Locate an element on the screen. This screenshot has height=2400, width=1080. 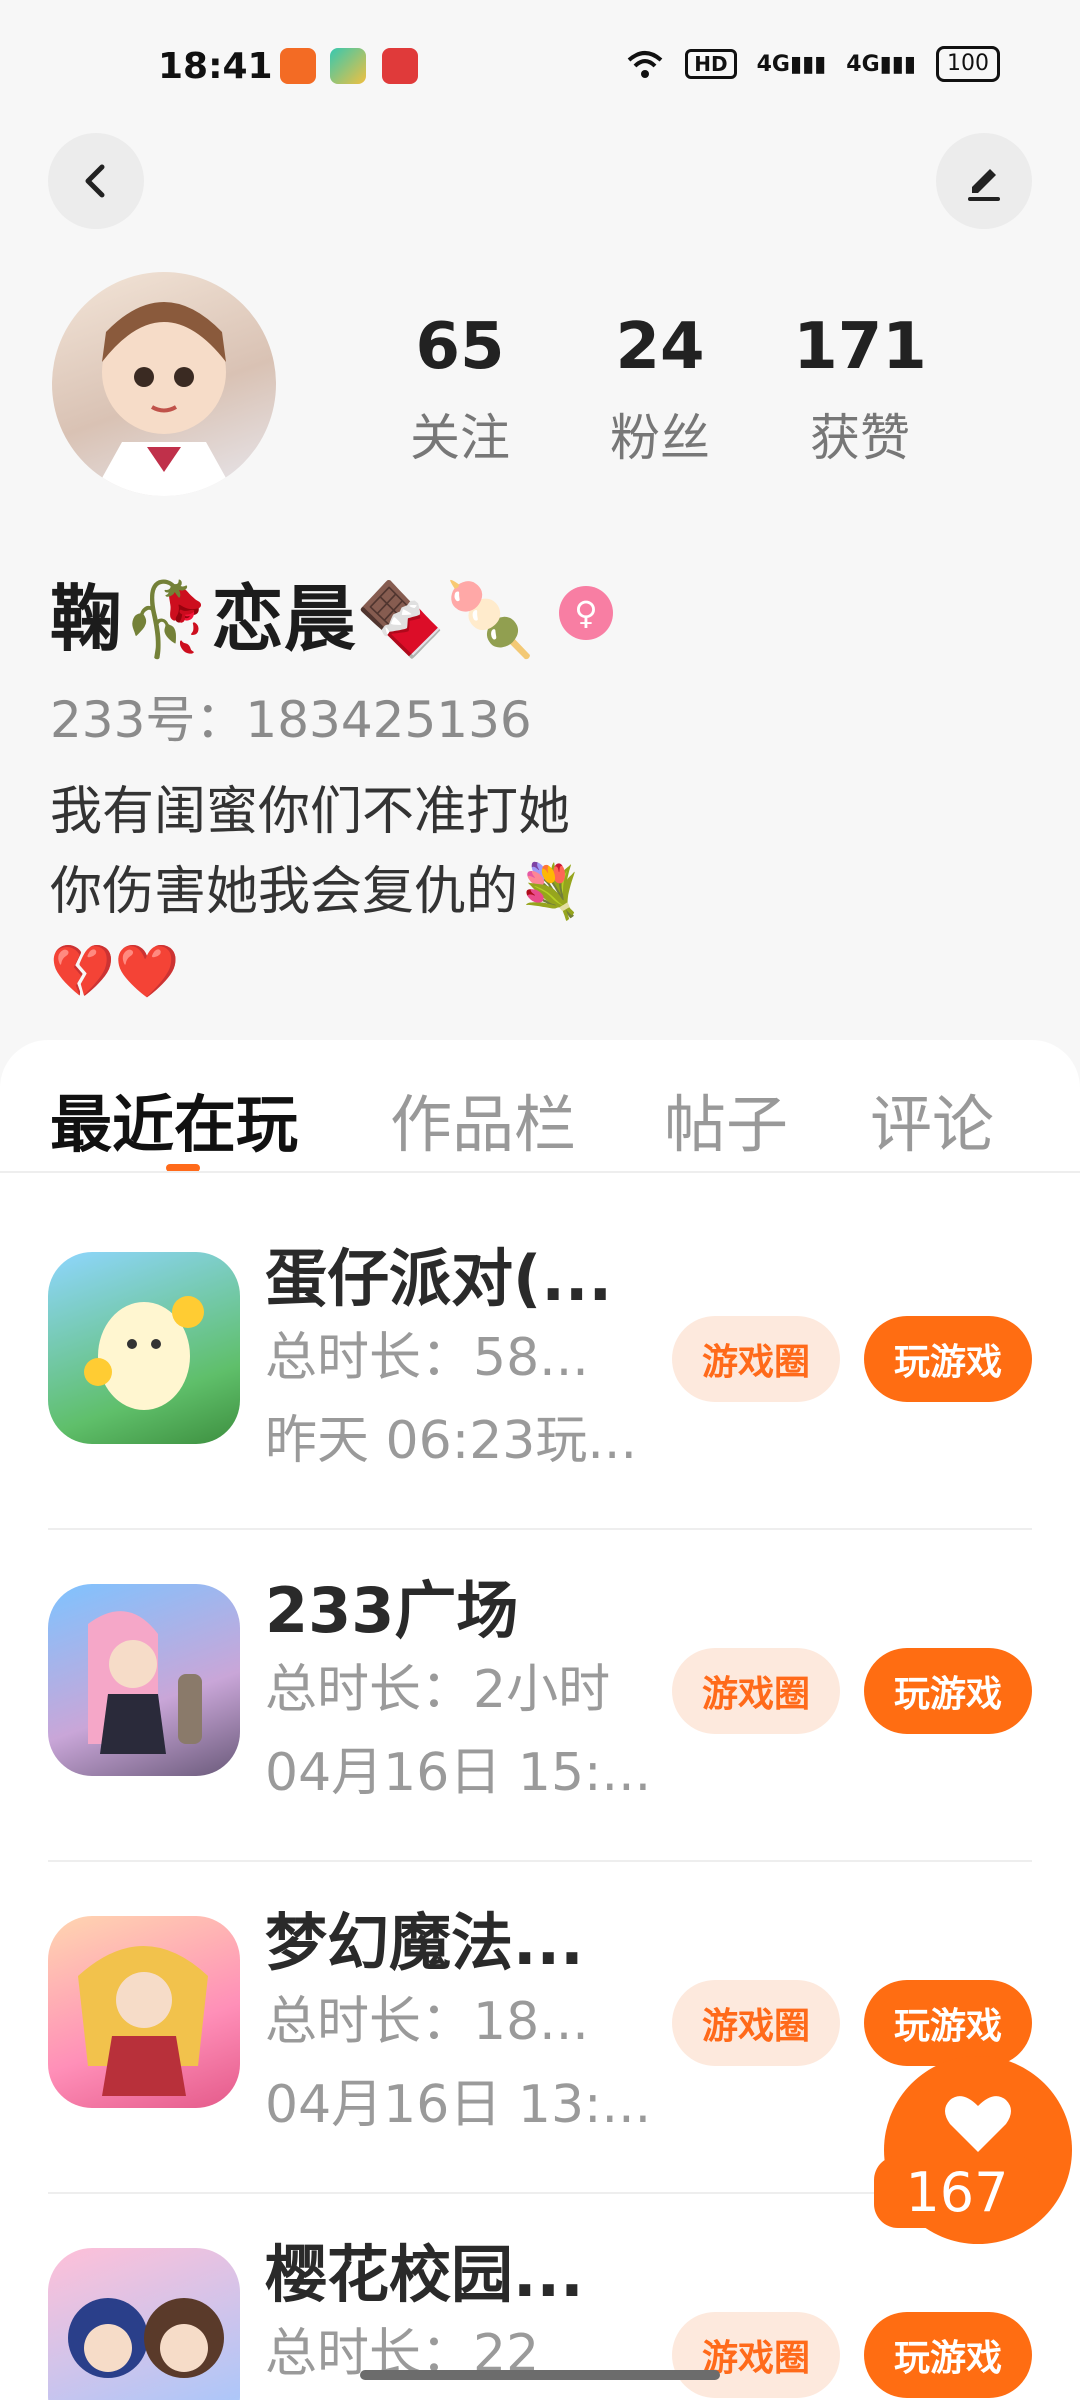
stat-label: 关注 is located at coordinates (460, 438).